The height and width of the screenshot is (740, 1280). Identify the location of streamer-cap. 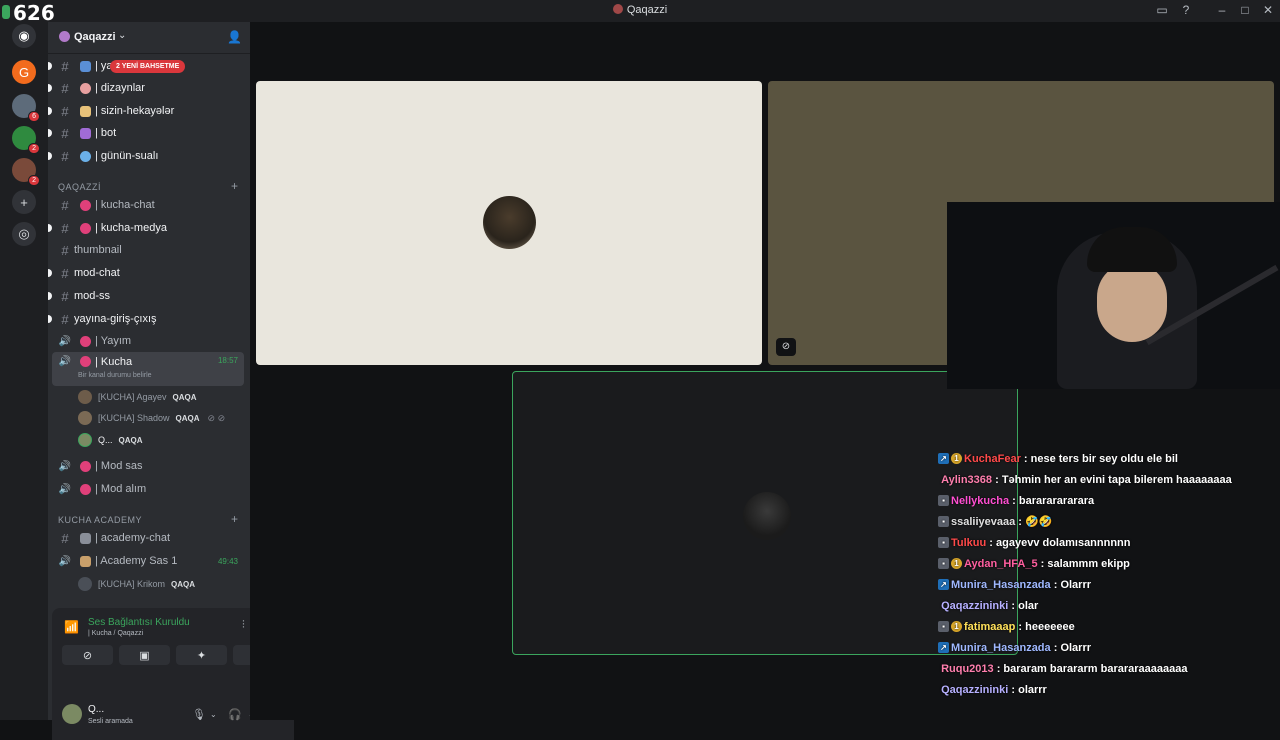
(1132, 249).